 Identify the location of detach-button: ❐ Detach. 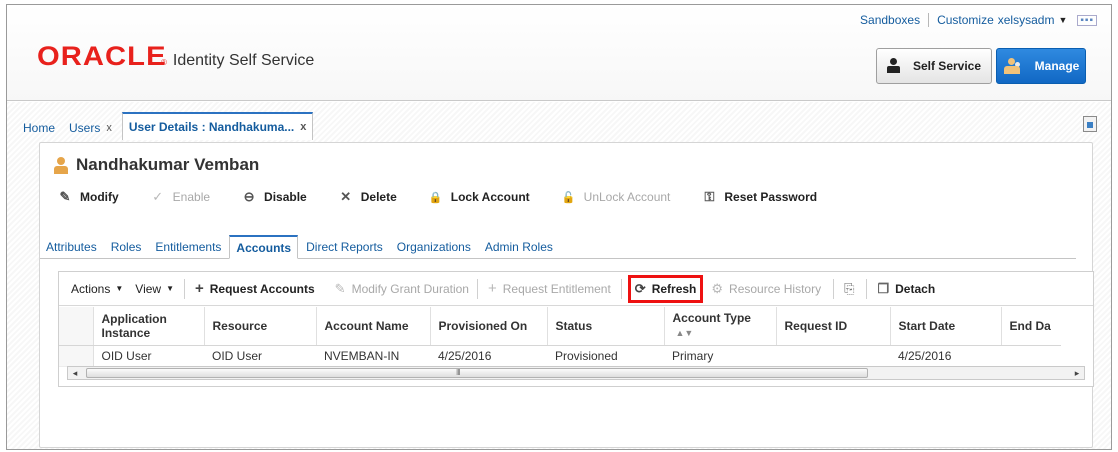
(906, 289).